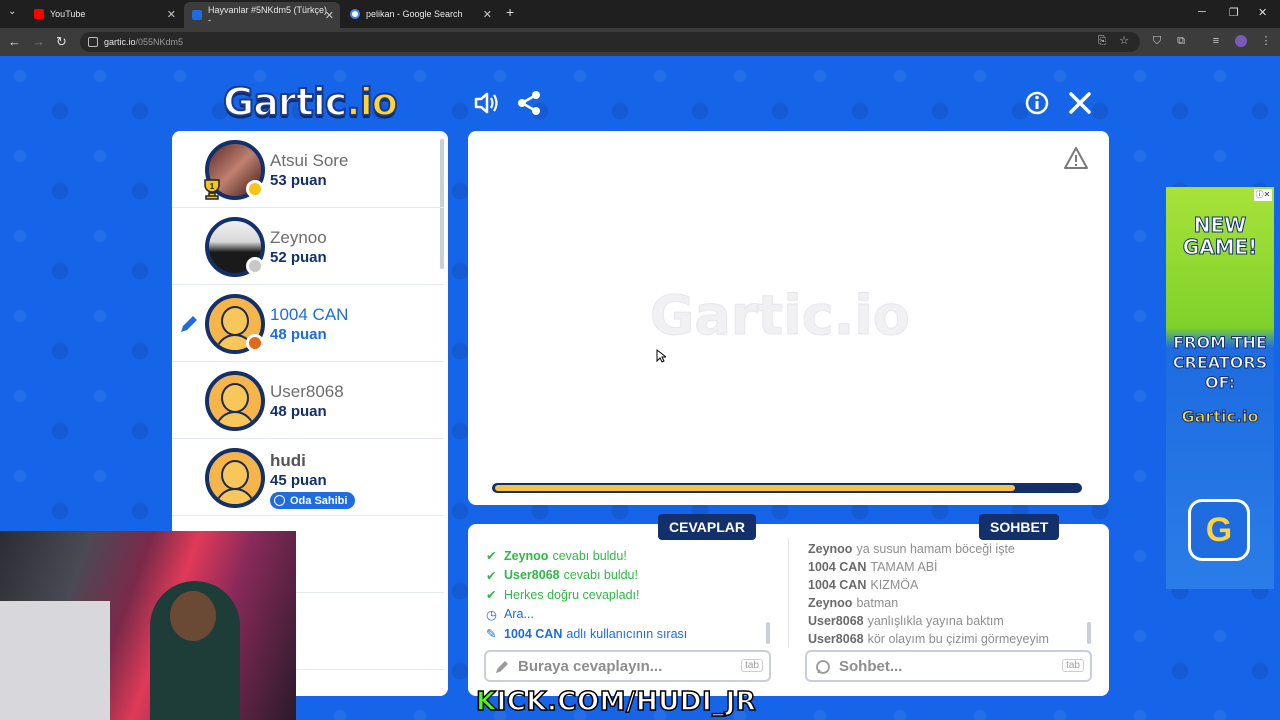 The image size is (1280, 720). I want to click on player-name: User8068, so click(307, 391).